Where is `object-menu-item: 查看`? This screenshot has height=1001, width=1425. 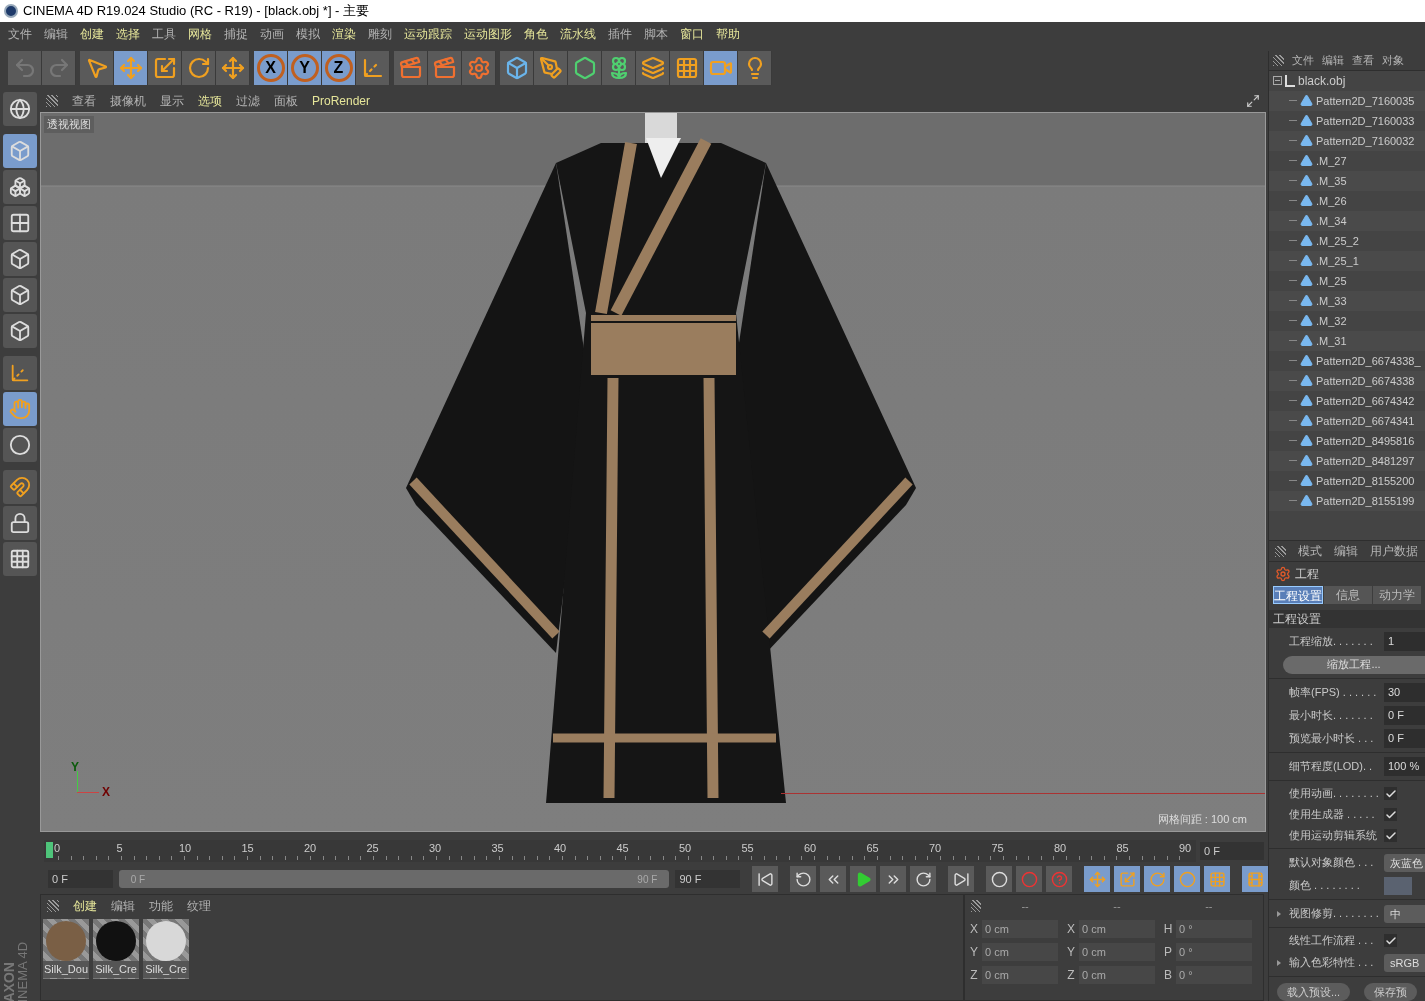
object-menu-item: 查看 is located at coordinates (1363, 60).